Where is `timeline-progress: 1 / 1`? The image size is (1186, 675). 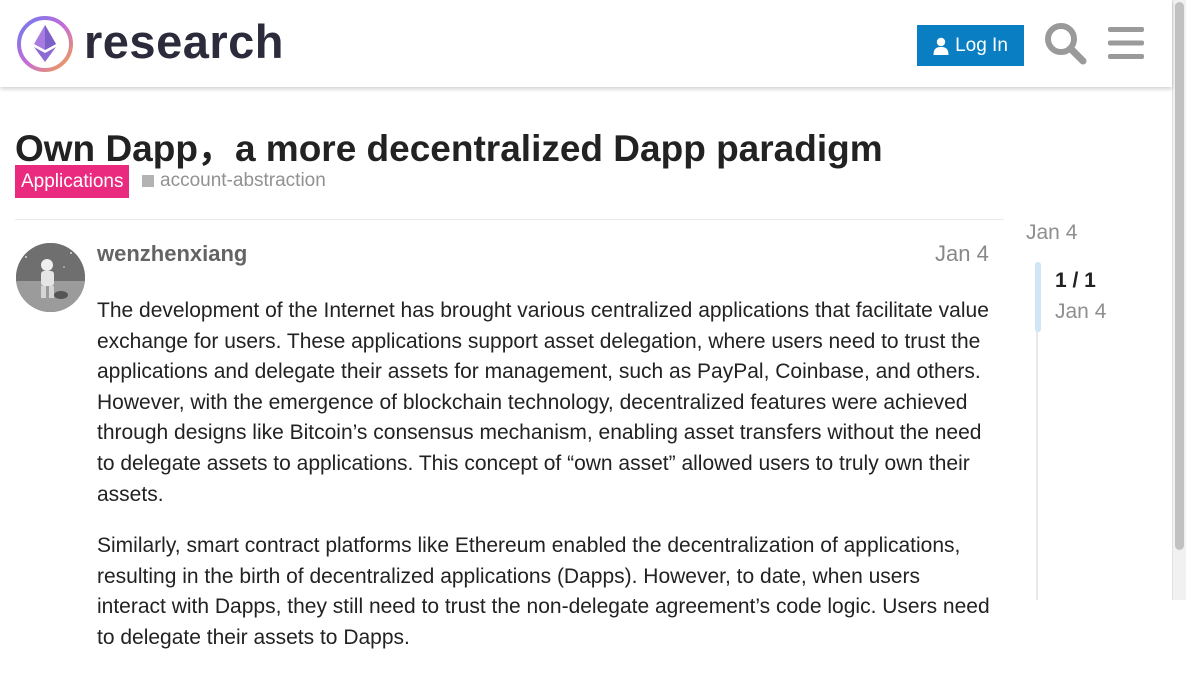
timeline-progress: 1 / 1 is located at coordinates (1075, 280).